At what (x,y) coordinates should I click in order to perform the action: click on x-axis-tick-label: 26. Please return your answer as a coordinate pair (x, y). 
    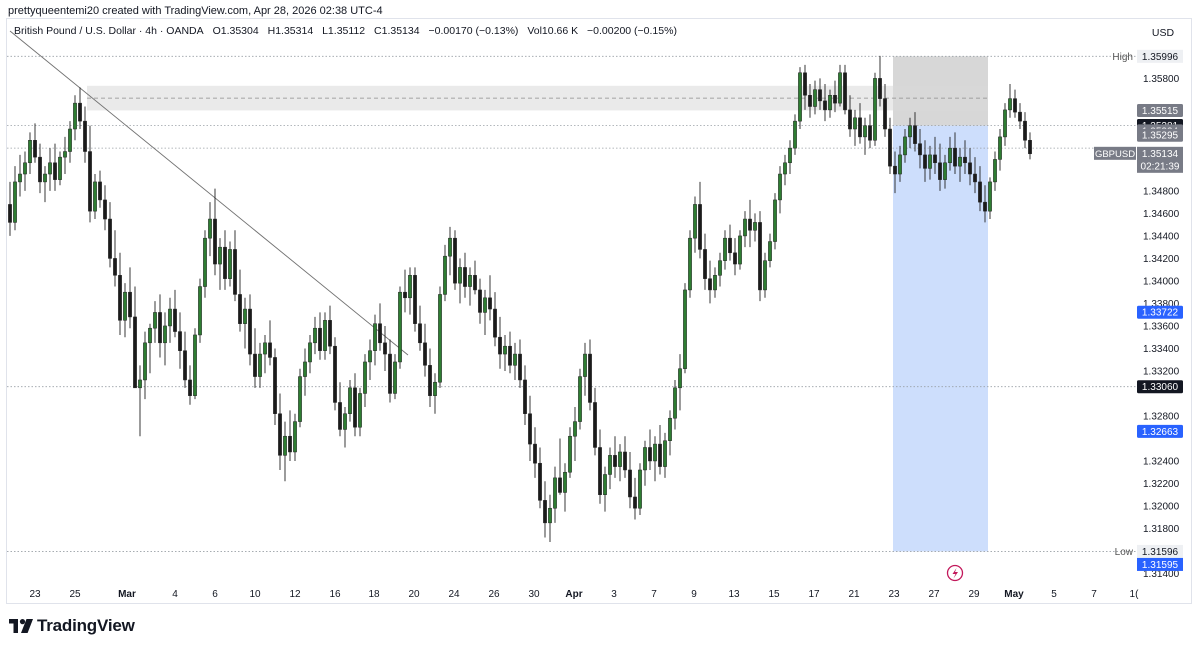
    Looking at the image, I should click on (494, 594).